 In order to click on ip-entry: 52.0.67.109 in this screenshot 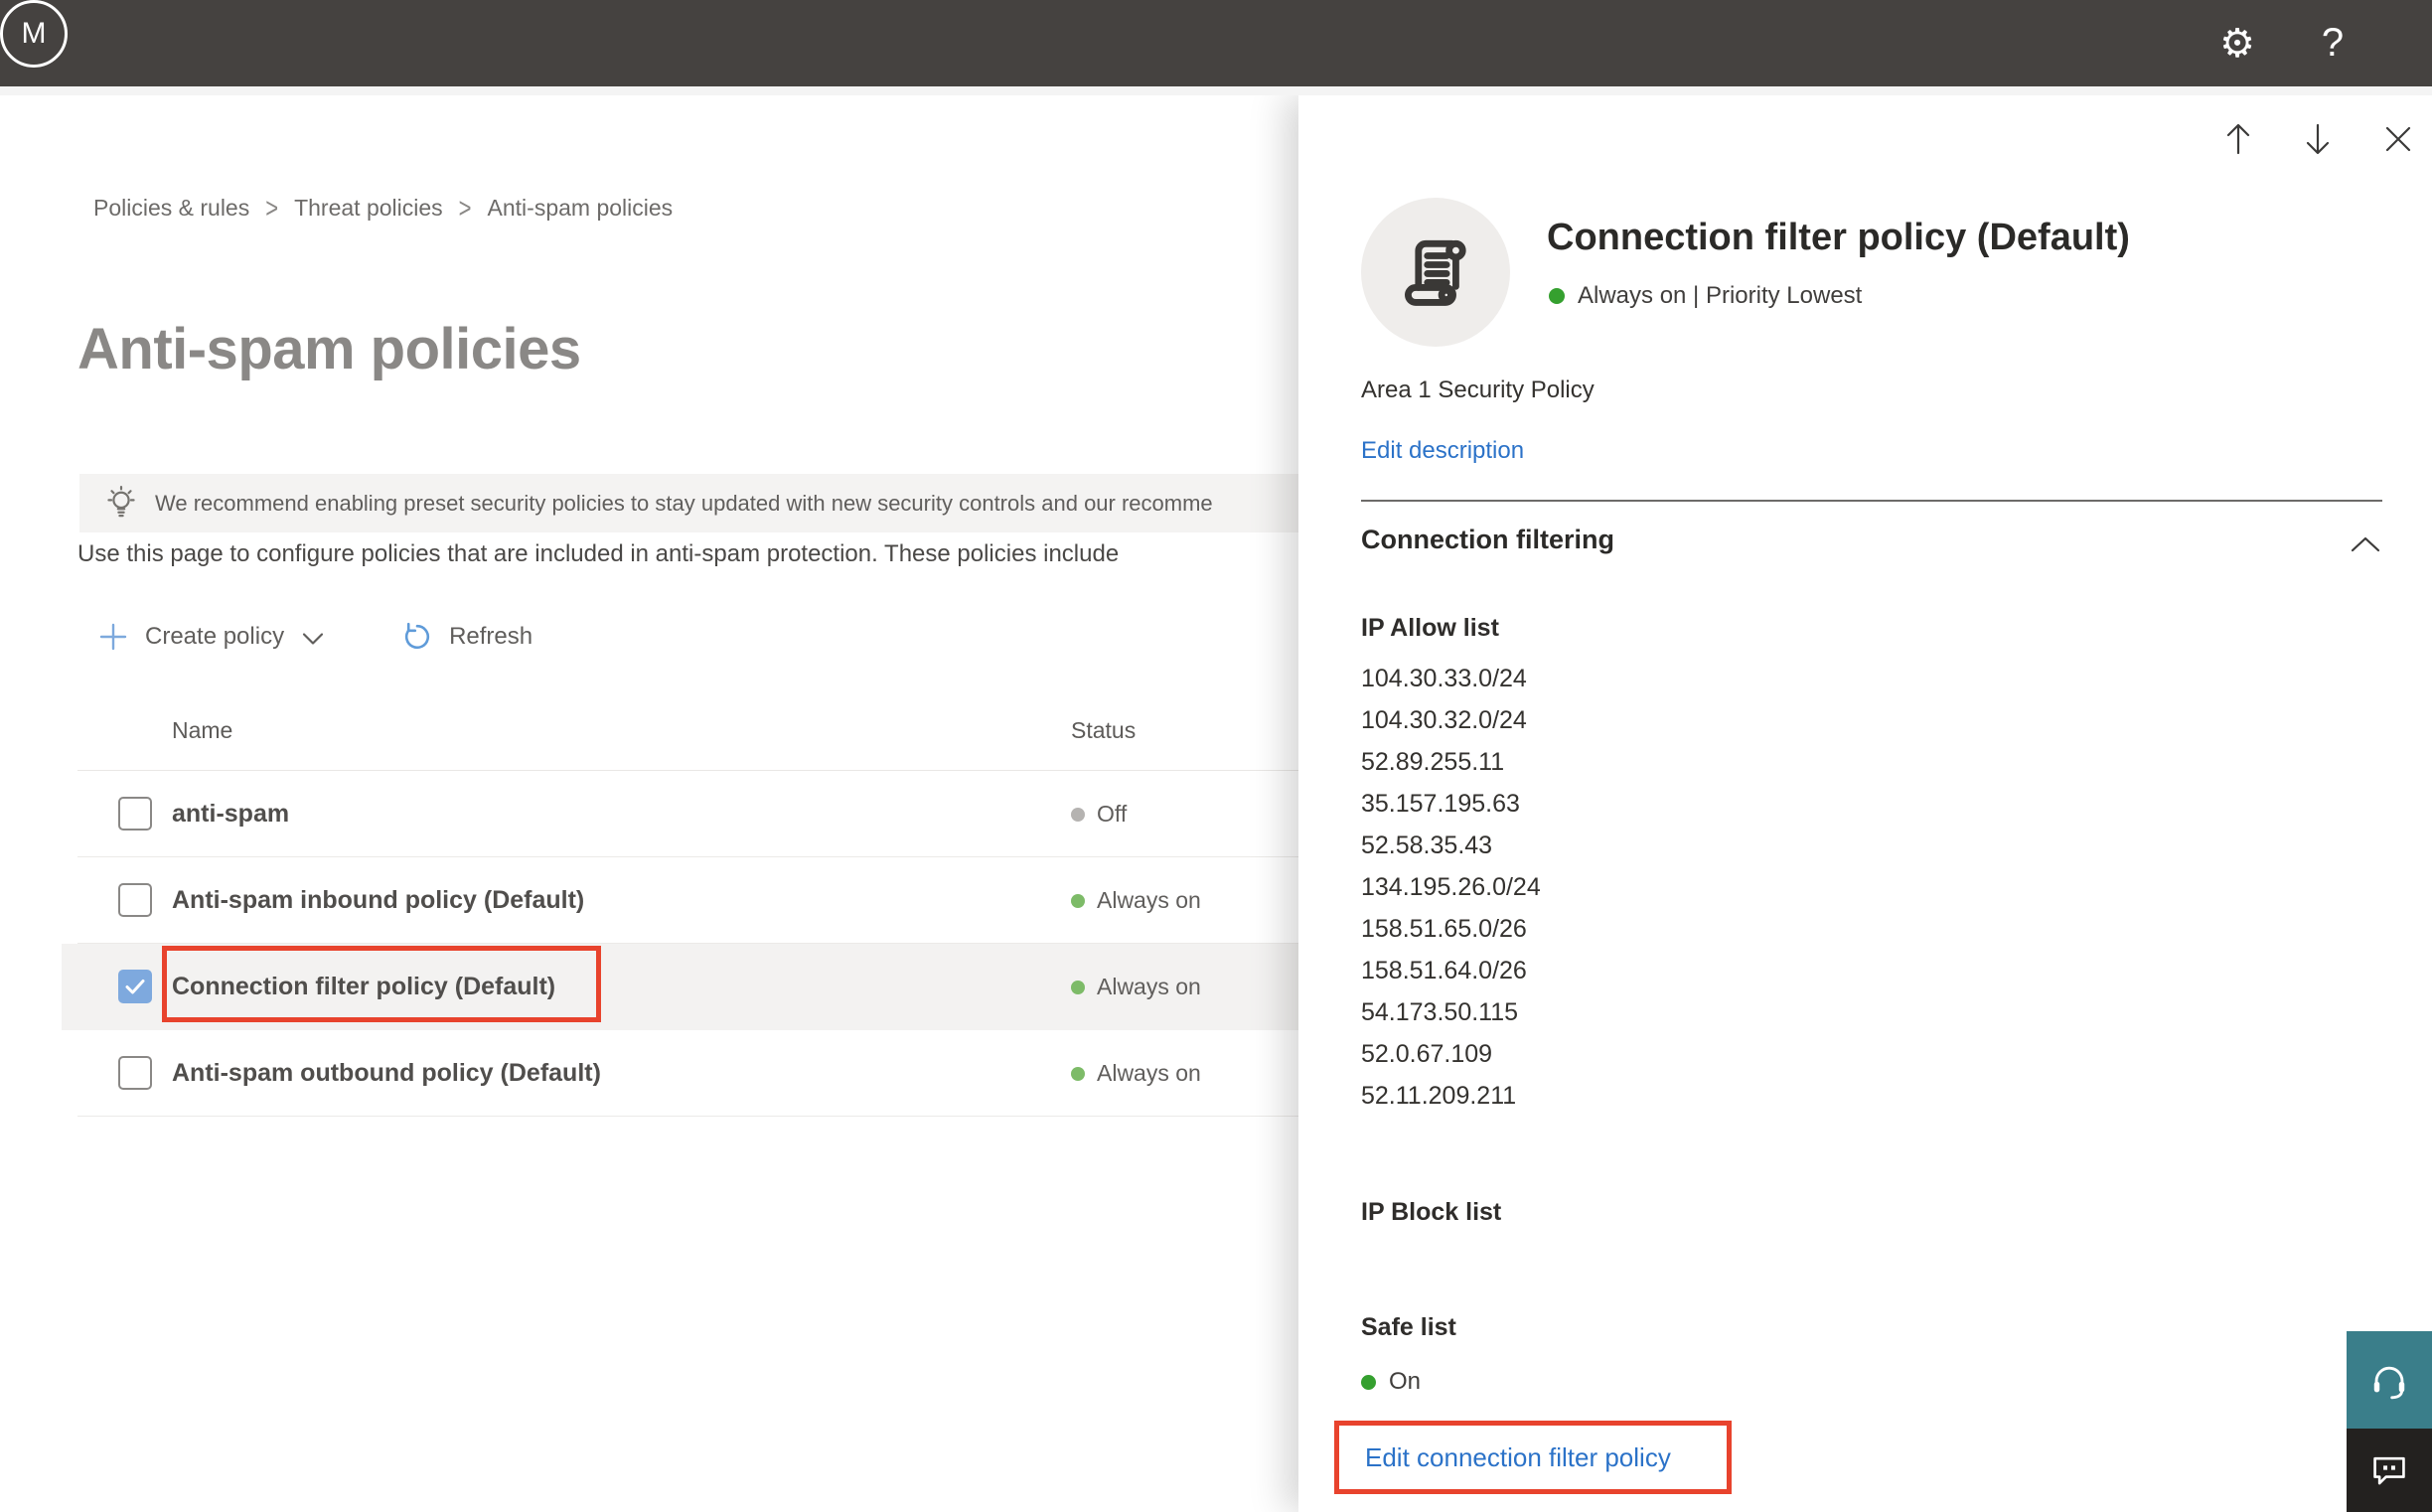, I will do `click(1427, 1054)`.